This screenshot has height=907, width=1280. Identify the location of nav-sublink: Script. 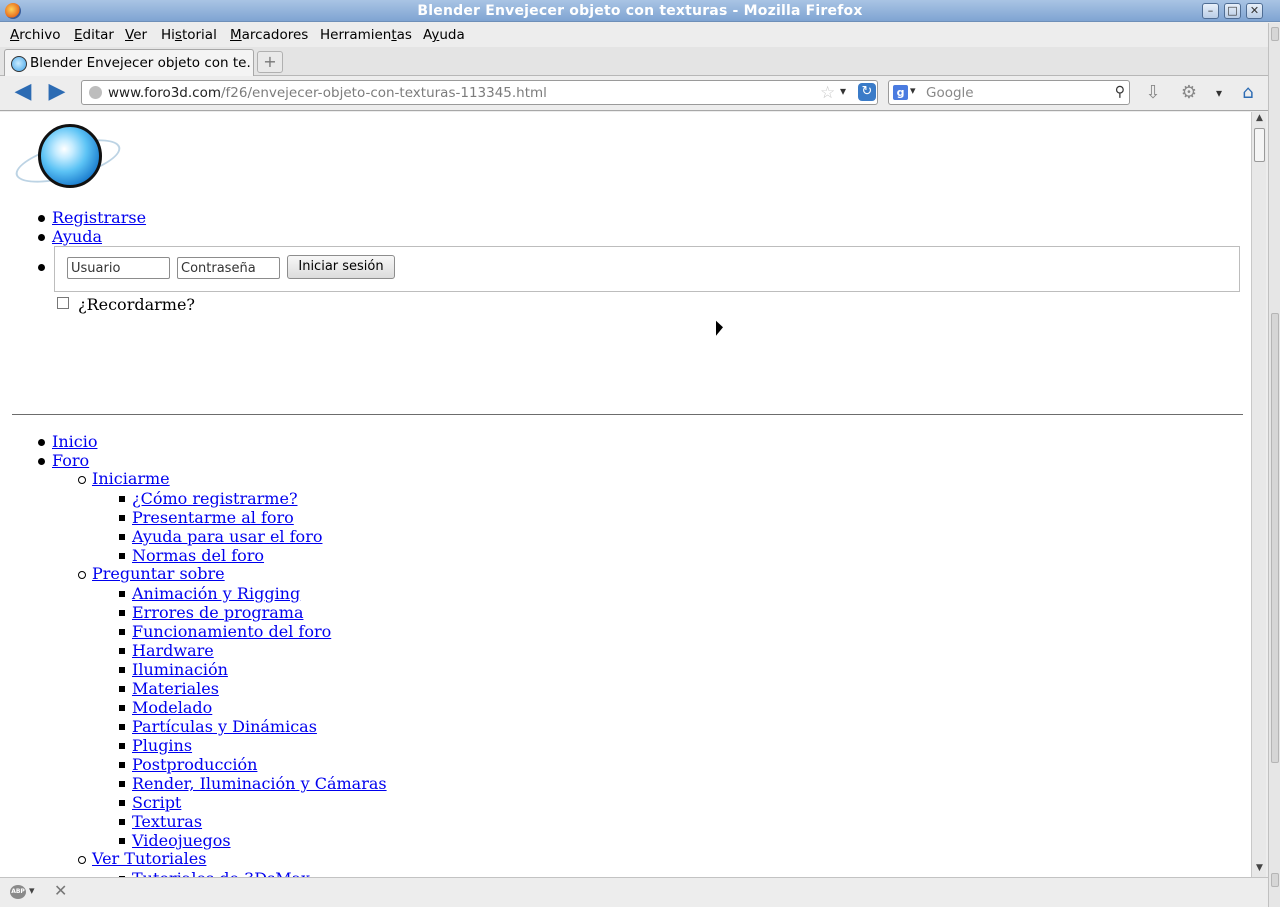
(156, 802).